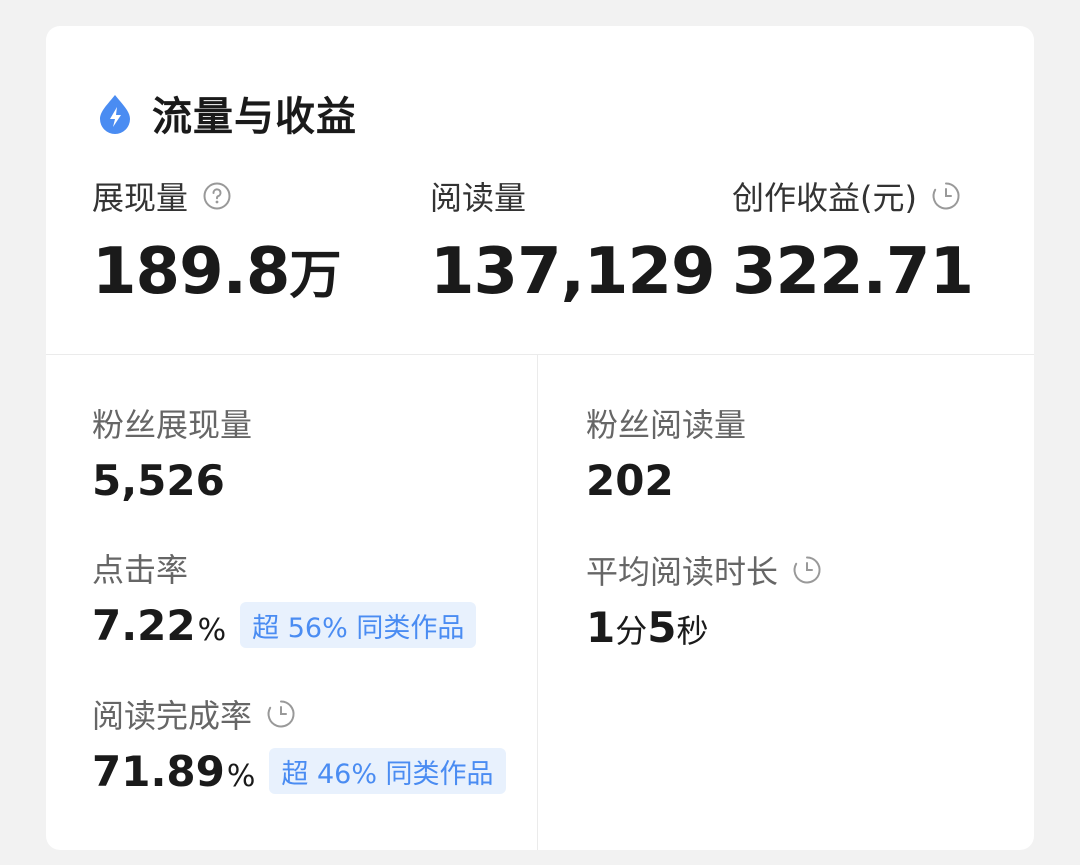 This screenshot has width=1080, height=865. I want to click on metric-value: 189.8万, so click(216, 272).